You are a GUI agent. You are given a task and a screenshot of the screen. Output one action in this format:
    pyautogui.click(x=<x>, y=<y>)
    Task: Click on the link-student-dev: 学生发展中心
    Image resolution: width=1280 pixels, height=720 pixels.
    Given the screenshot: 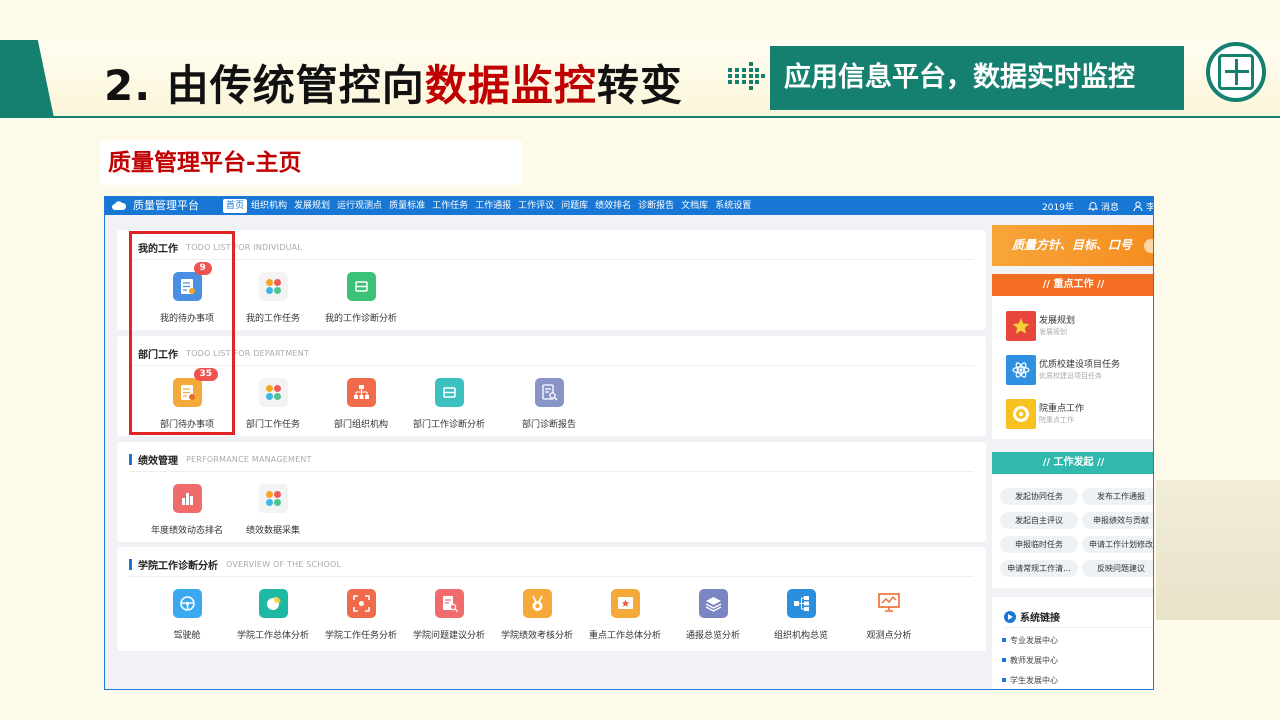 What is the action you would take?
    pyautogui.click(x=1030, y=680)
    